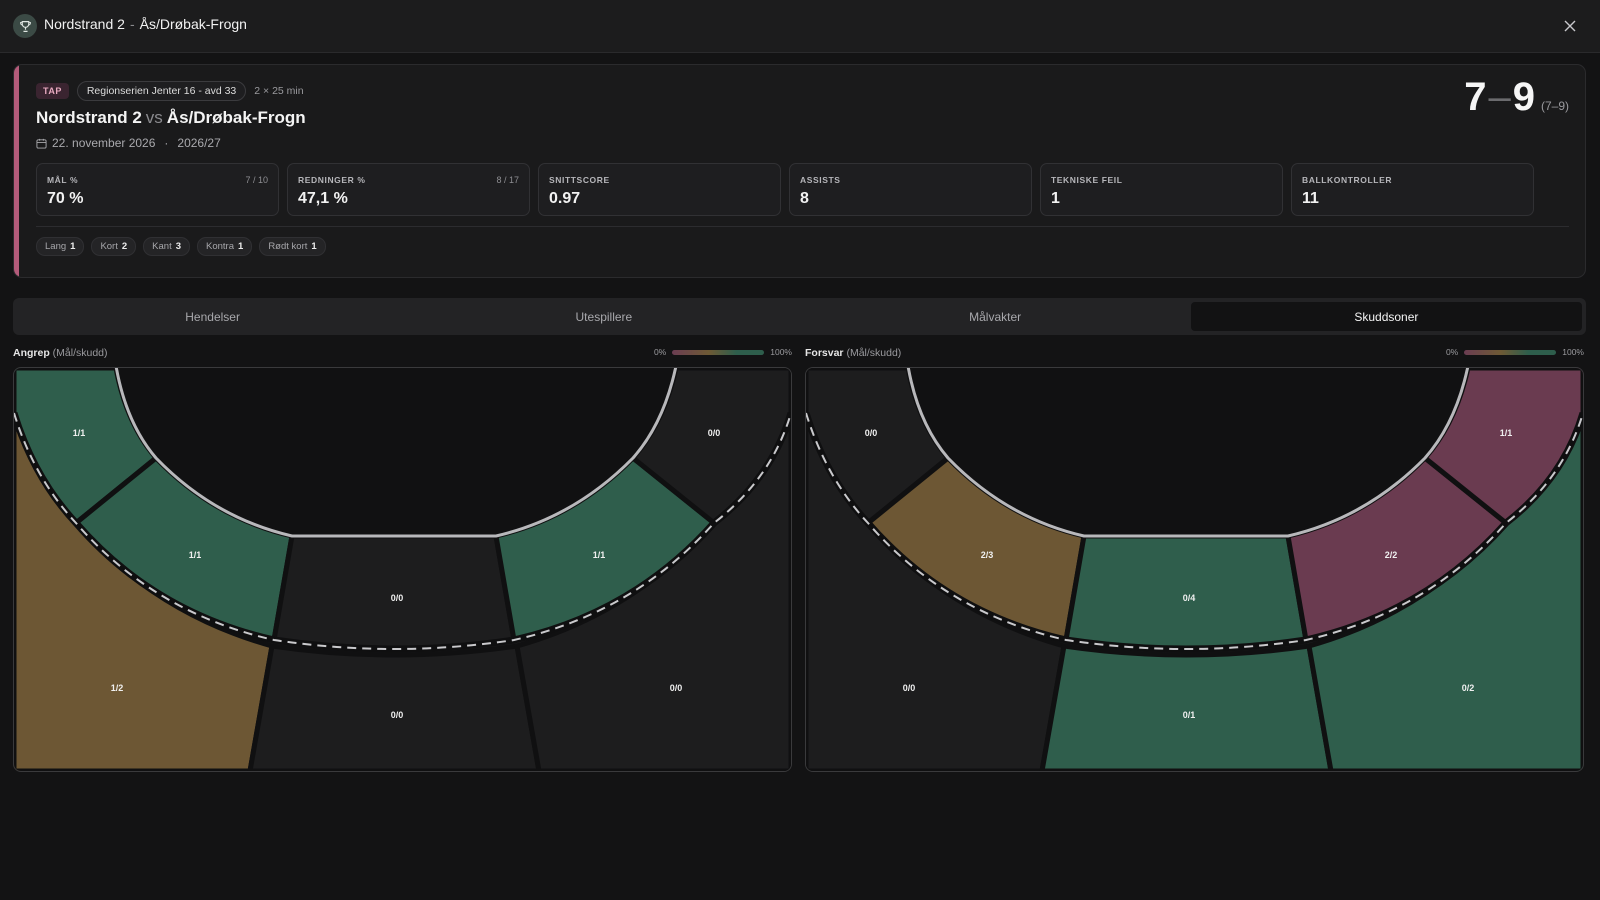 Image resolution: width=1600 pixels, height=900 pixels. Describe the element at coordinates (909, 688) in the screenshot. I see `zone-label-defense-left-long: 0/0` at that location.